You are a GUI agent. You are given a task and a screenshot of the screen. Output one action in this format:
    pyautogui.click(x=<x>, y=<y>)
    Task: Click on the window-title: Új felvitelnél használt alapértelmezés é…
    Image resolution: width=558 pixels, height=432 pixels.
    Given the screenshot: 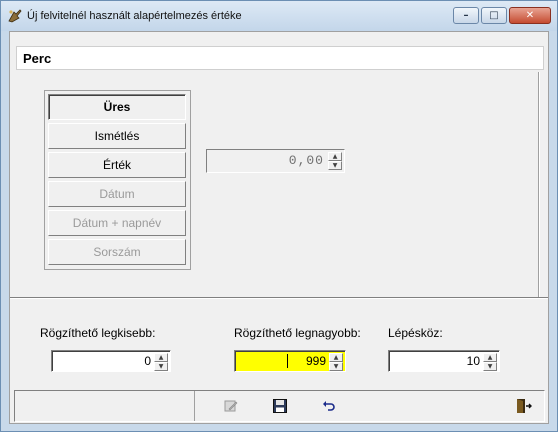 What is the action you would take?
    pyautogui.click(x=134, y=16)
    